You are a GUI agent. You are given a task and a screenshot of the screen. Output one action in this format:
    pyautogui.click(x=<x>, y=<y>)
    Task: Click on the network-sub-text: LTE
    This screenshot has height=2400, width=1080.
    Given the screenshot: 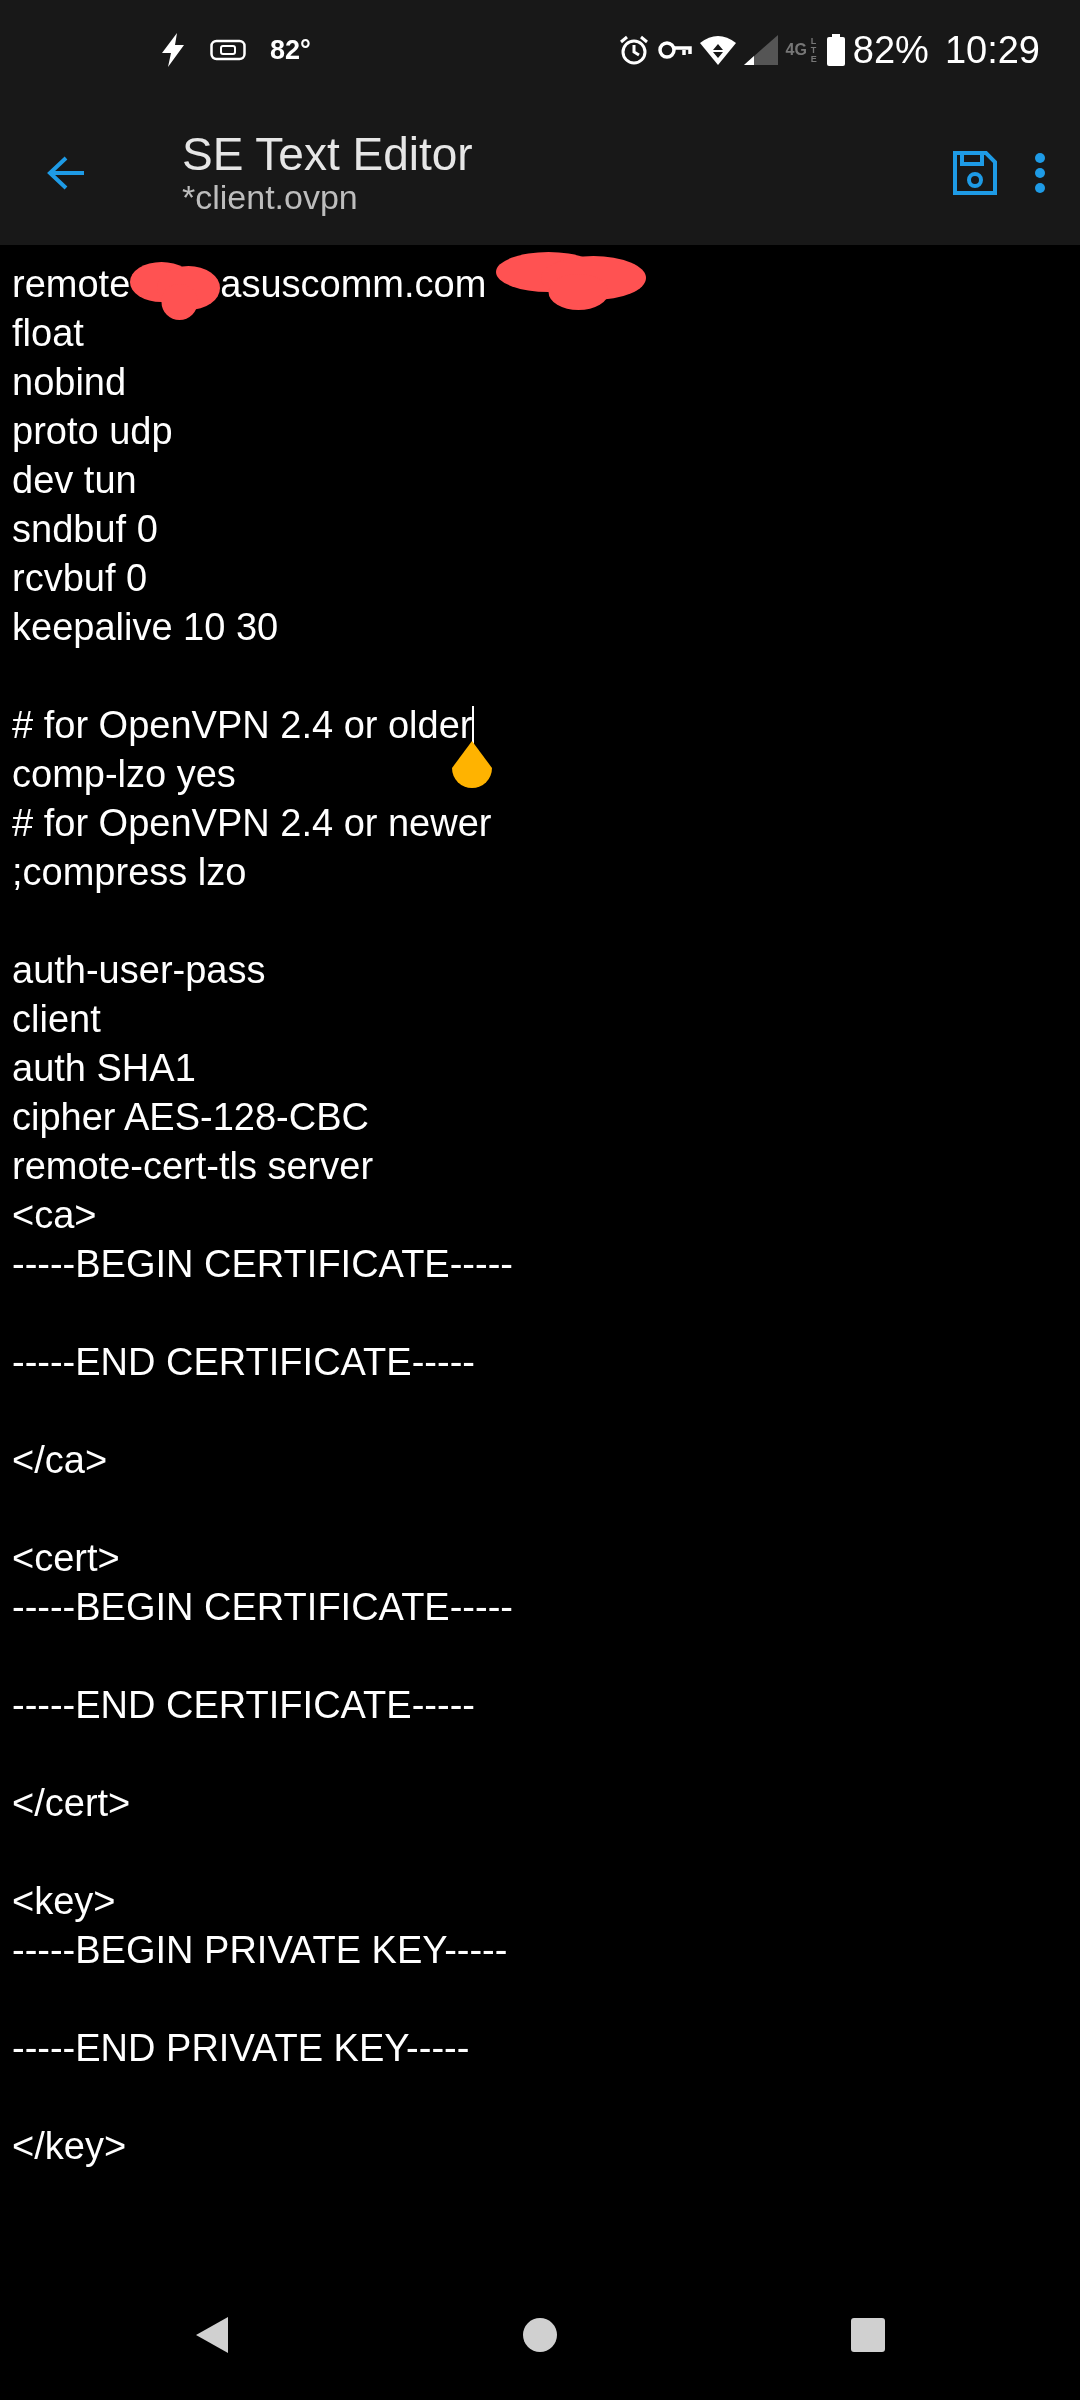 What is the action you would take?
    pyautogui.click(x=814, y=50)
    